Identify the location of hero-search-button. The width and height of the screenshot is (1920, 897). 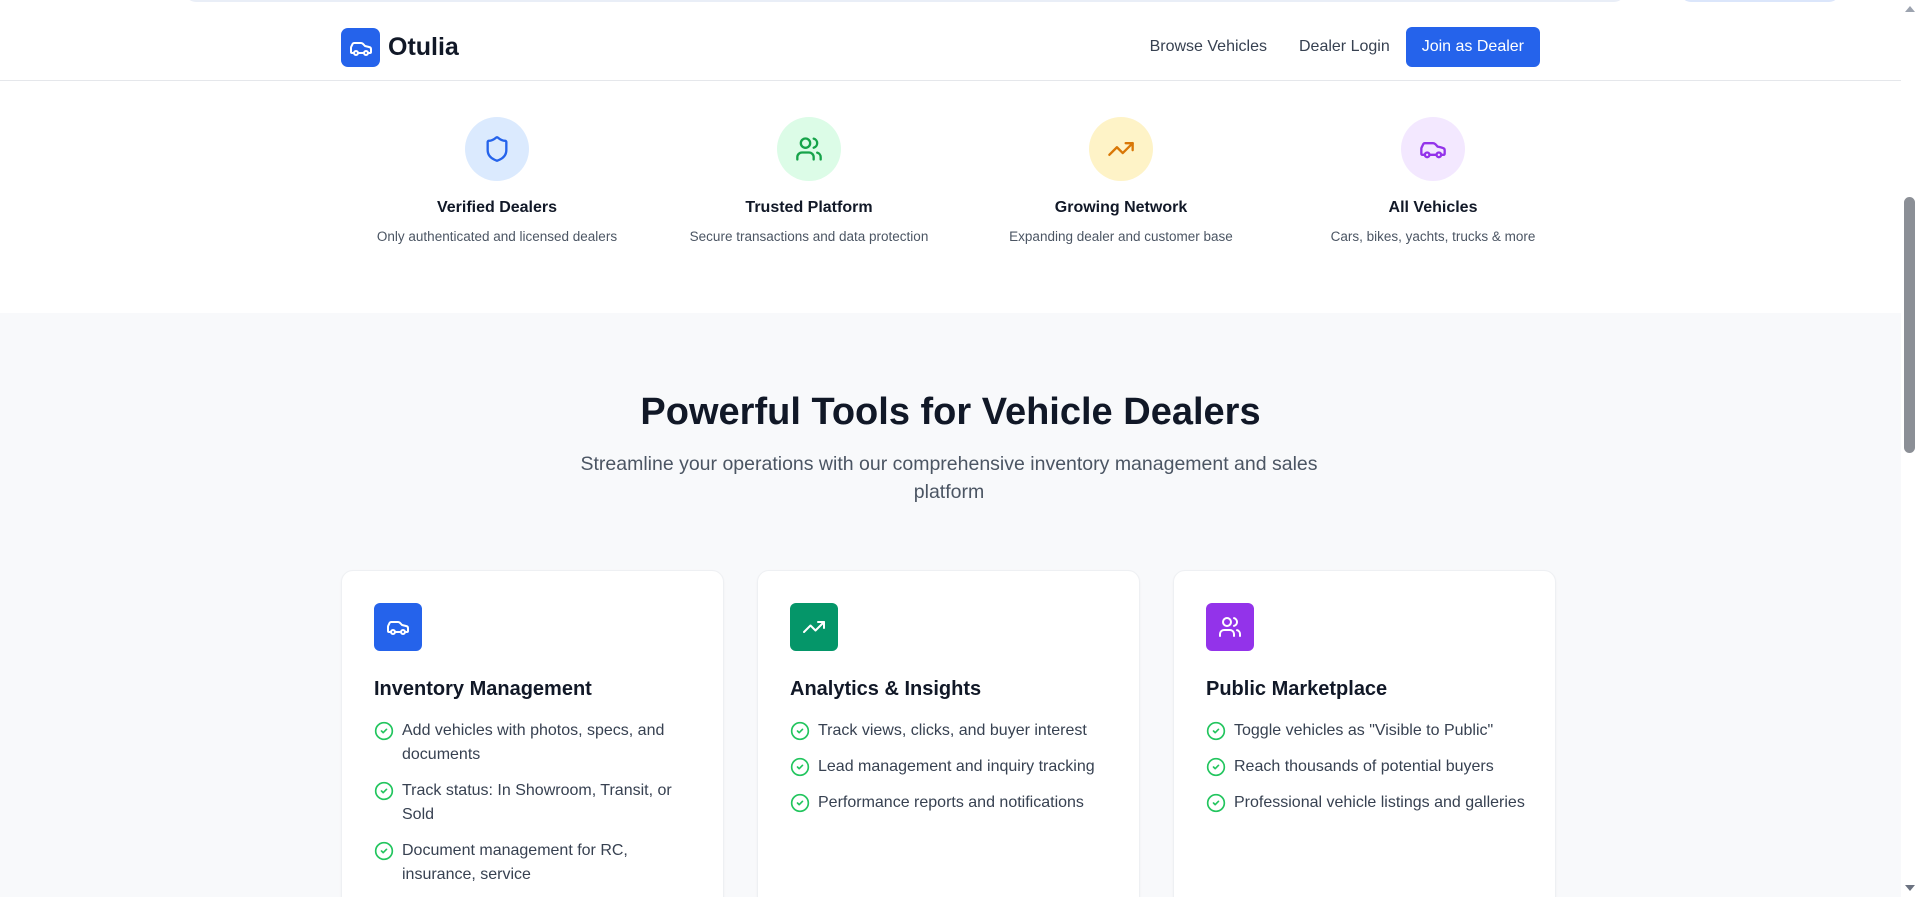
(1760, 1).